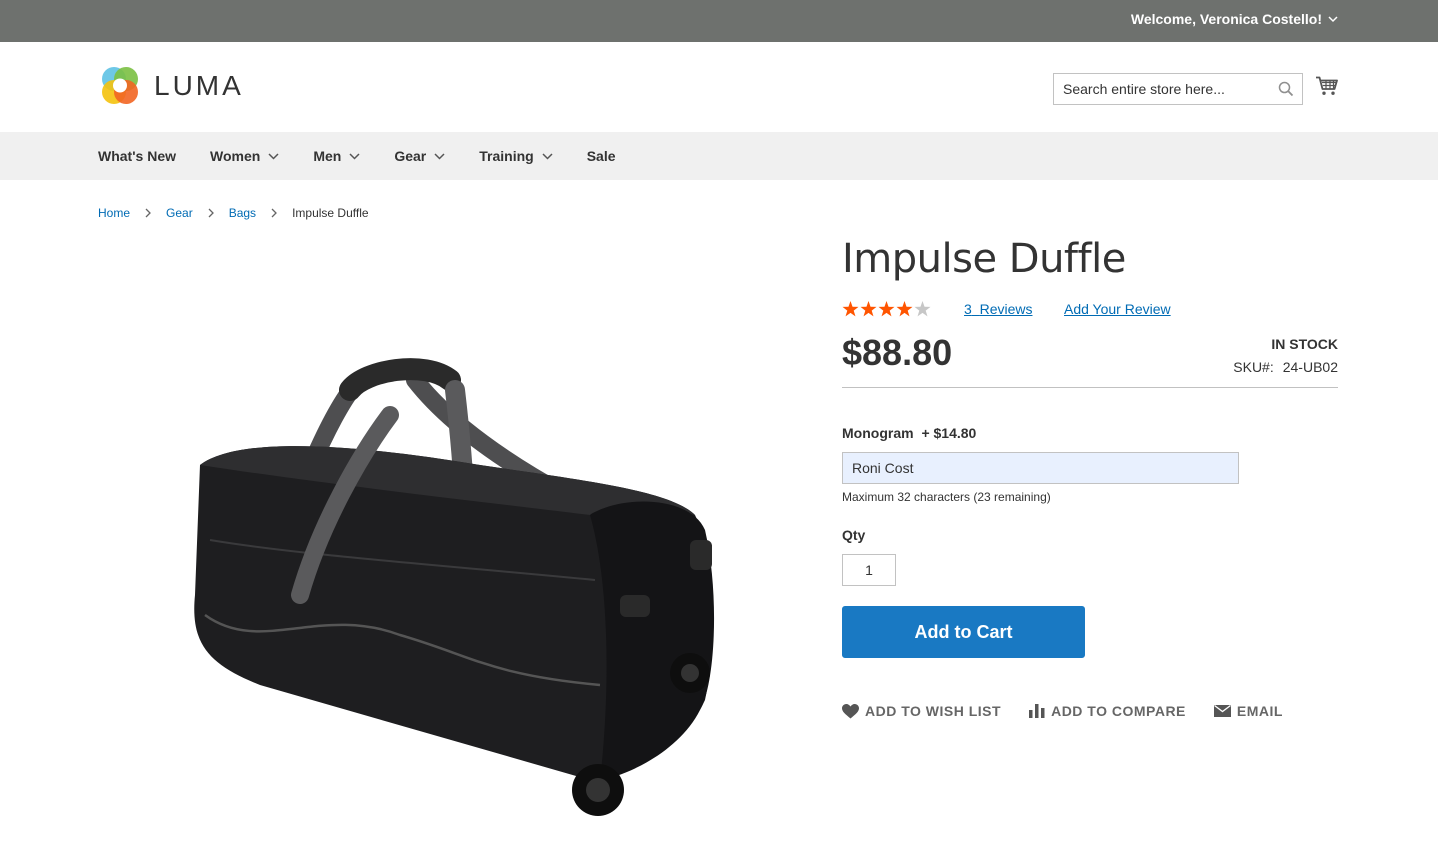  What do you see at coordinates (922, 309) in the screenshot?
I see `star-empty-icon` at bounding box center [922, 309].